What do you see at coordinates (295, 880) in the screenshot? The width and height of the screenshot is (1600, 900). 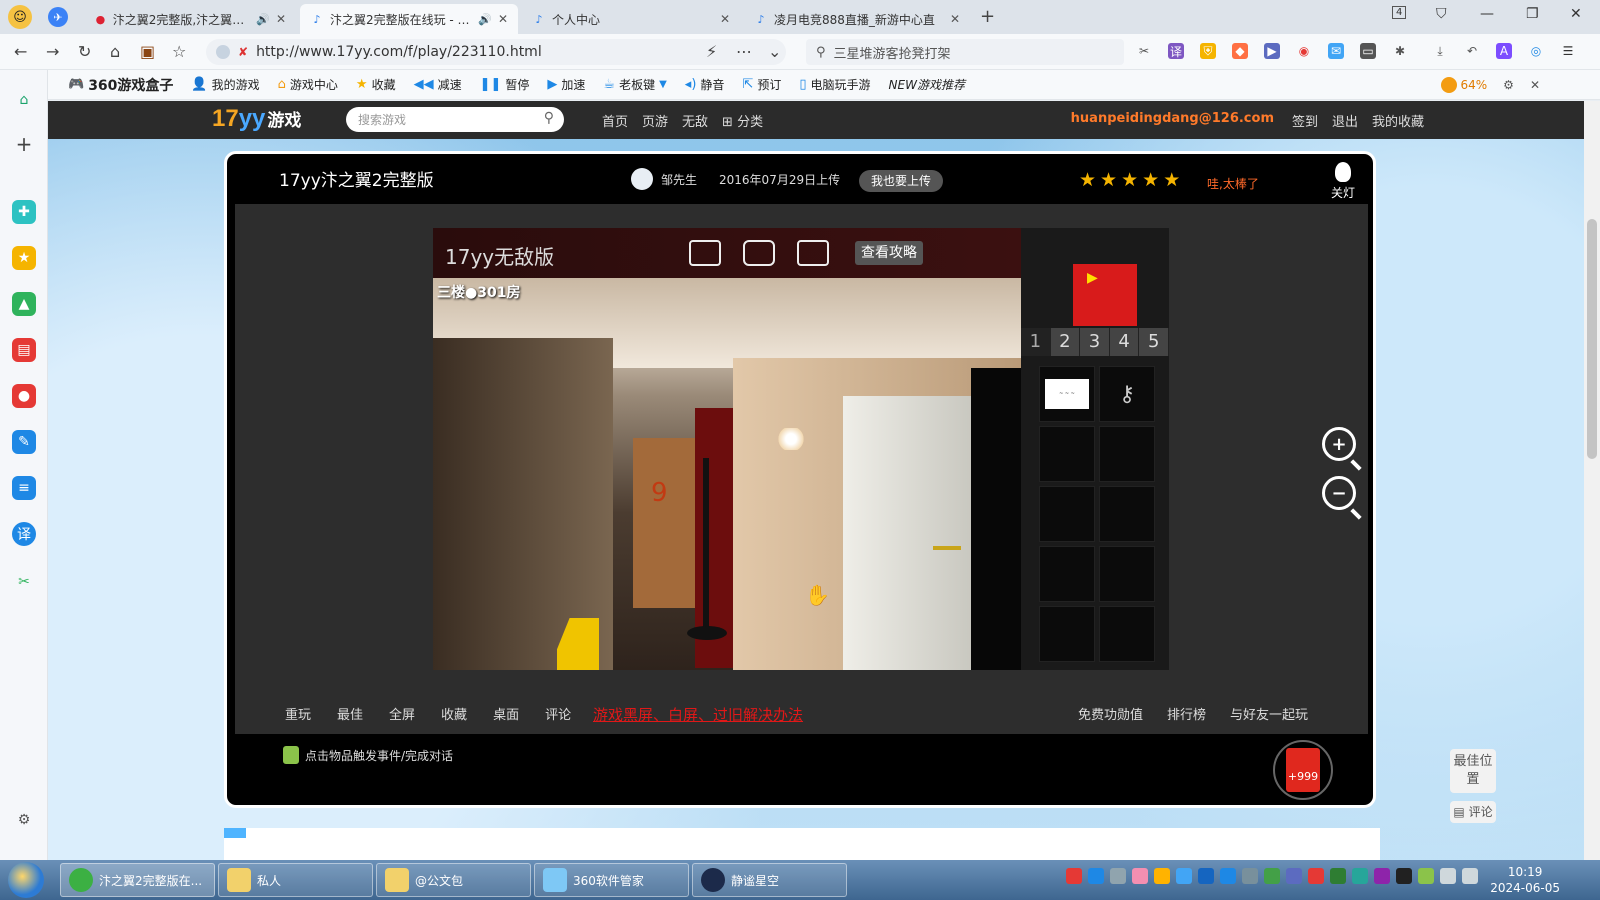 I see `task-private-folder: 私人` at bounding box center [295, 880].